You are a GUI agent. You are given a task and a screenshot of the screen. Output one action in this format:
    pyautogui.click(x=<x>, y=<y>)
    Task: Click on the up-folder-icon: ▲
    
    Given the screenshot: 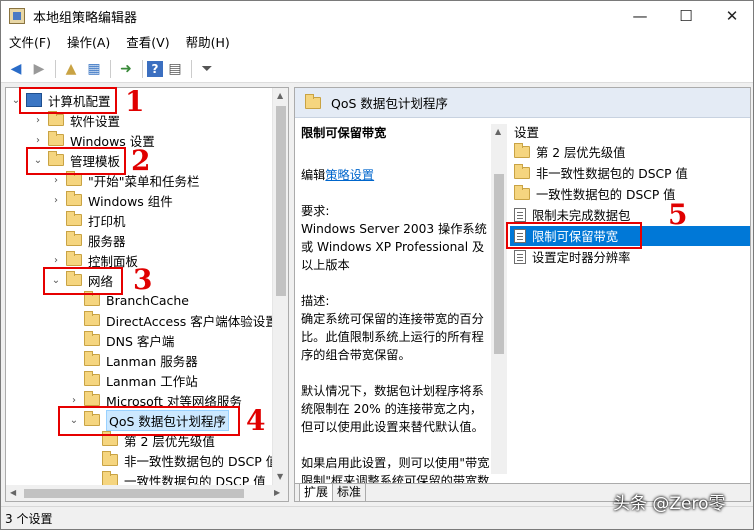 What is the action you would take?
    pyautogui.click(x=71, y=69)
    